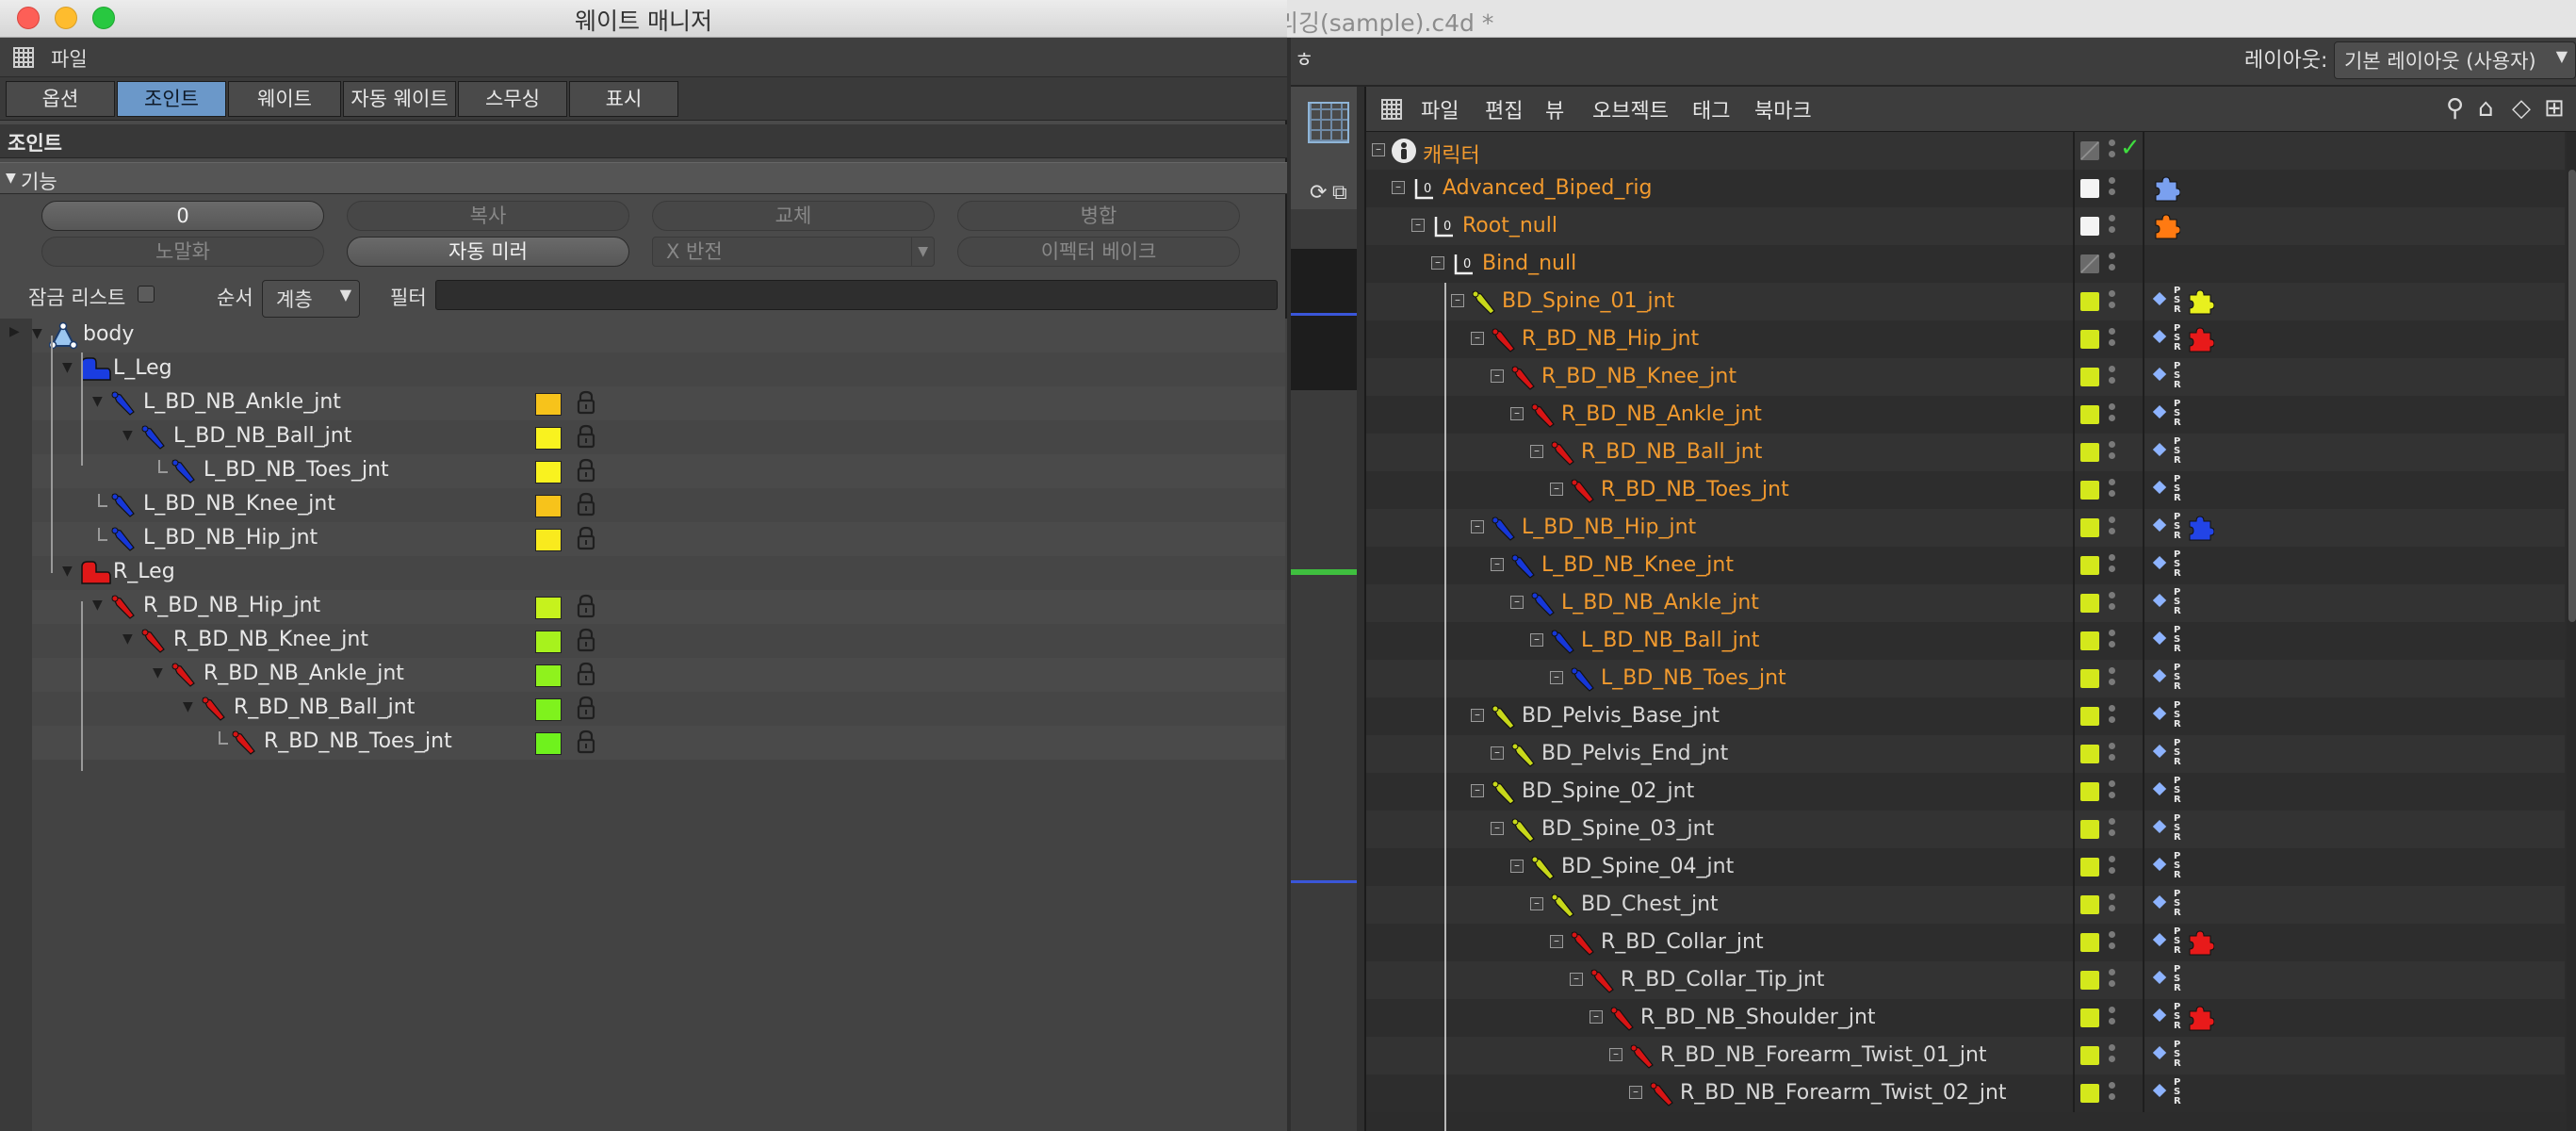 The height and width of the screenshot is (1131, 2576). I want to click on joint-tree-row: ▼ body, so click(658, 336).